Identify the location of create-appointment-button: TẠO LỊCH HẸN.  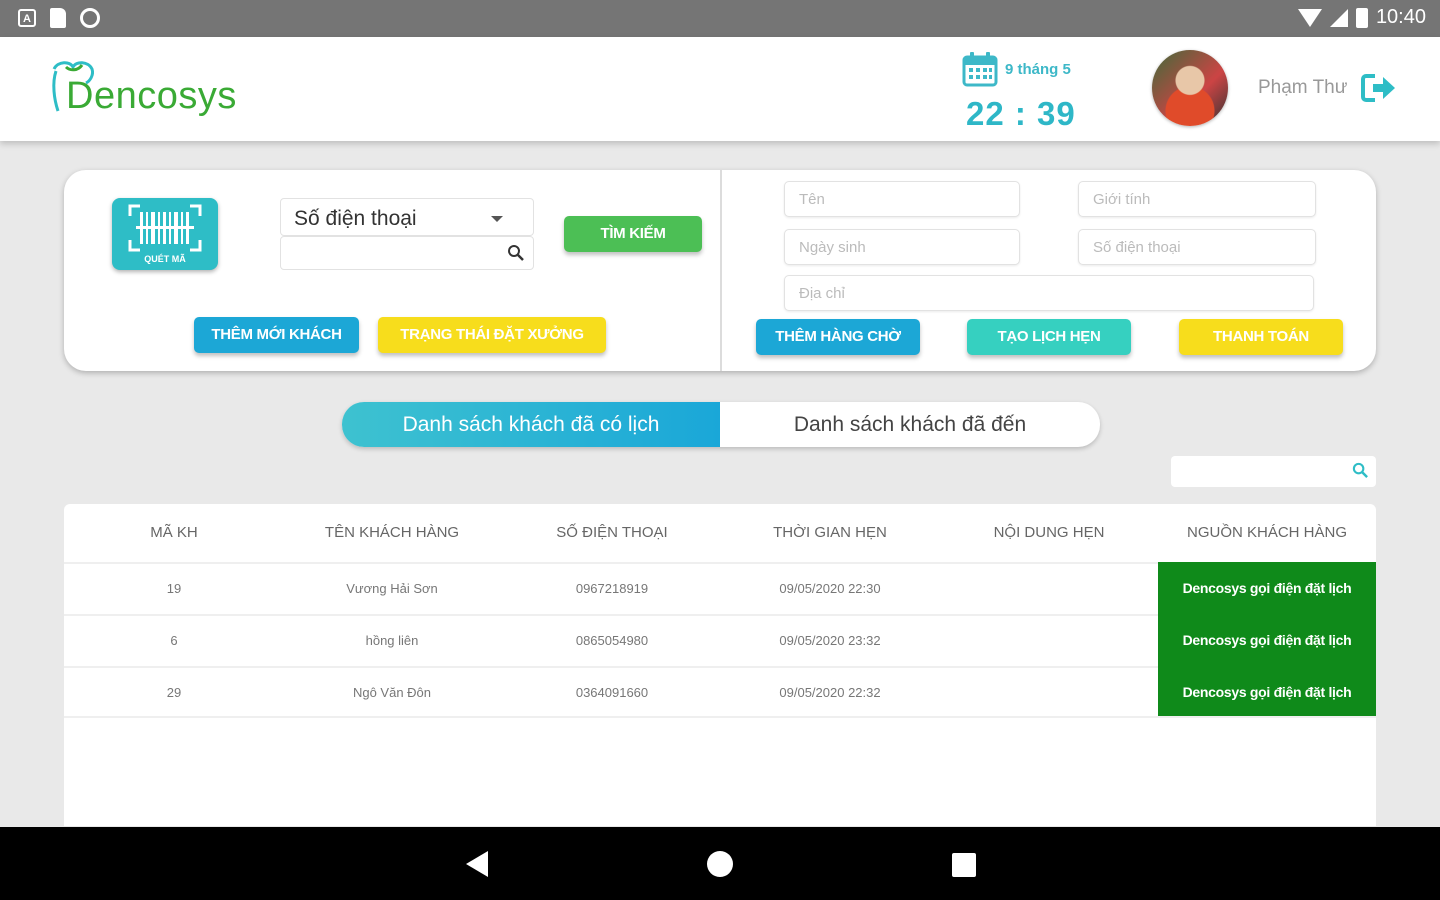
(1049, 337).